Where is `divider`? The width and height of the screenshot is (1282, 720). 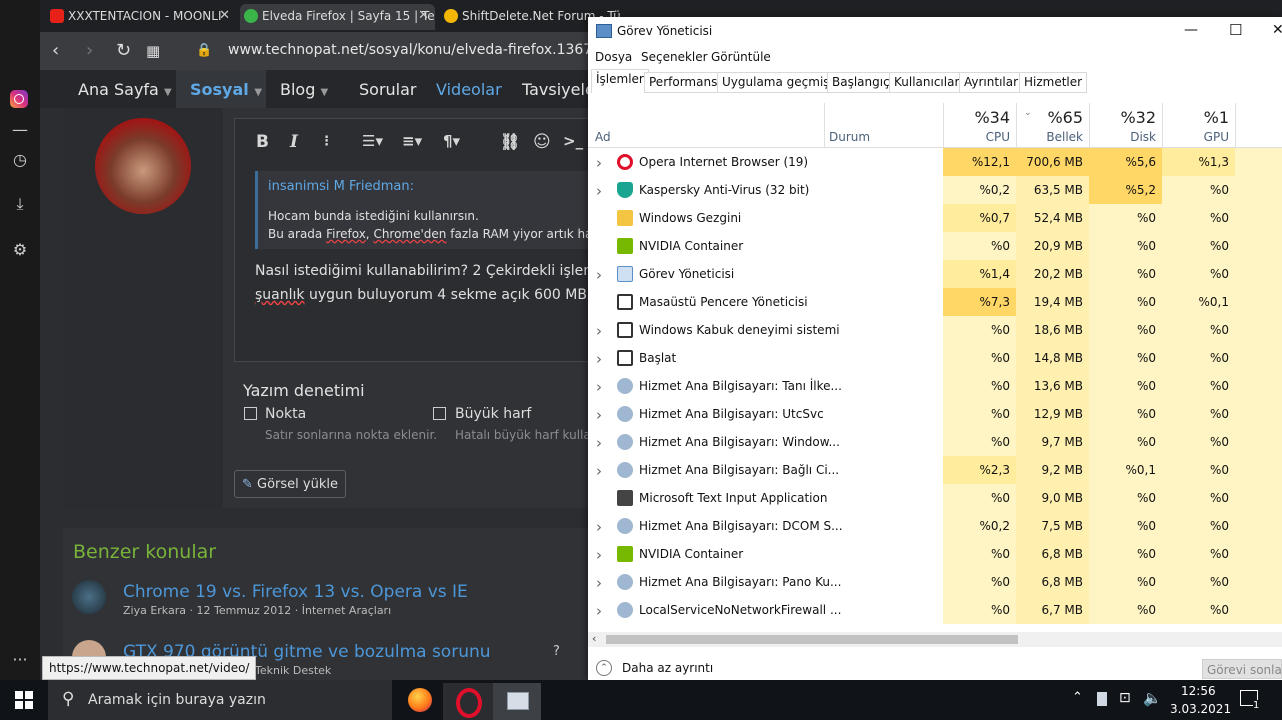
divider is located at coordinates (943, 125).